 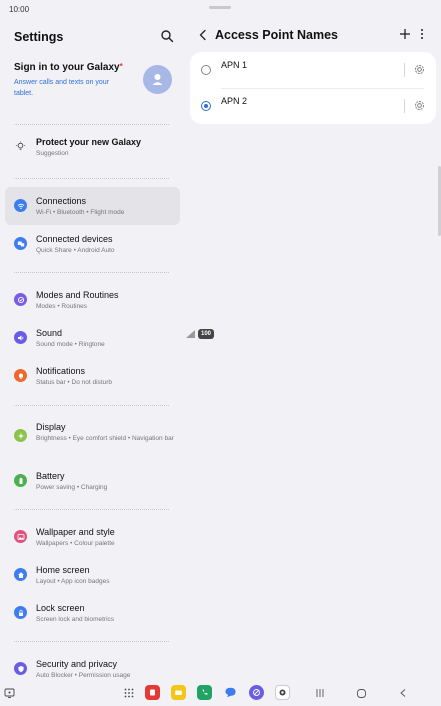 I want to click on signin-subtitle: Answer calls and texts on your tablet., so click(x=61, y=88).